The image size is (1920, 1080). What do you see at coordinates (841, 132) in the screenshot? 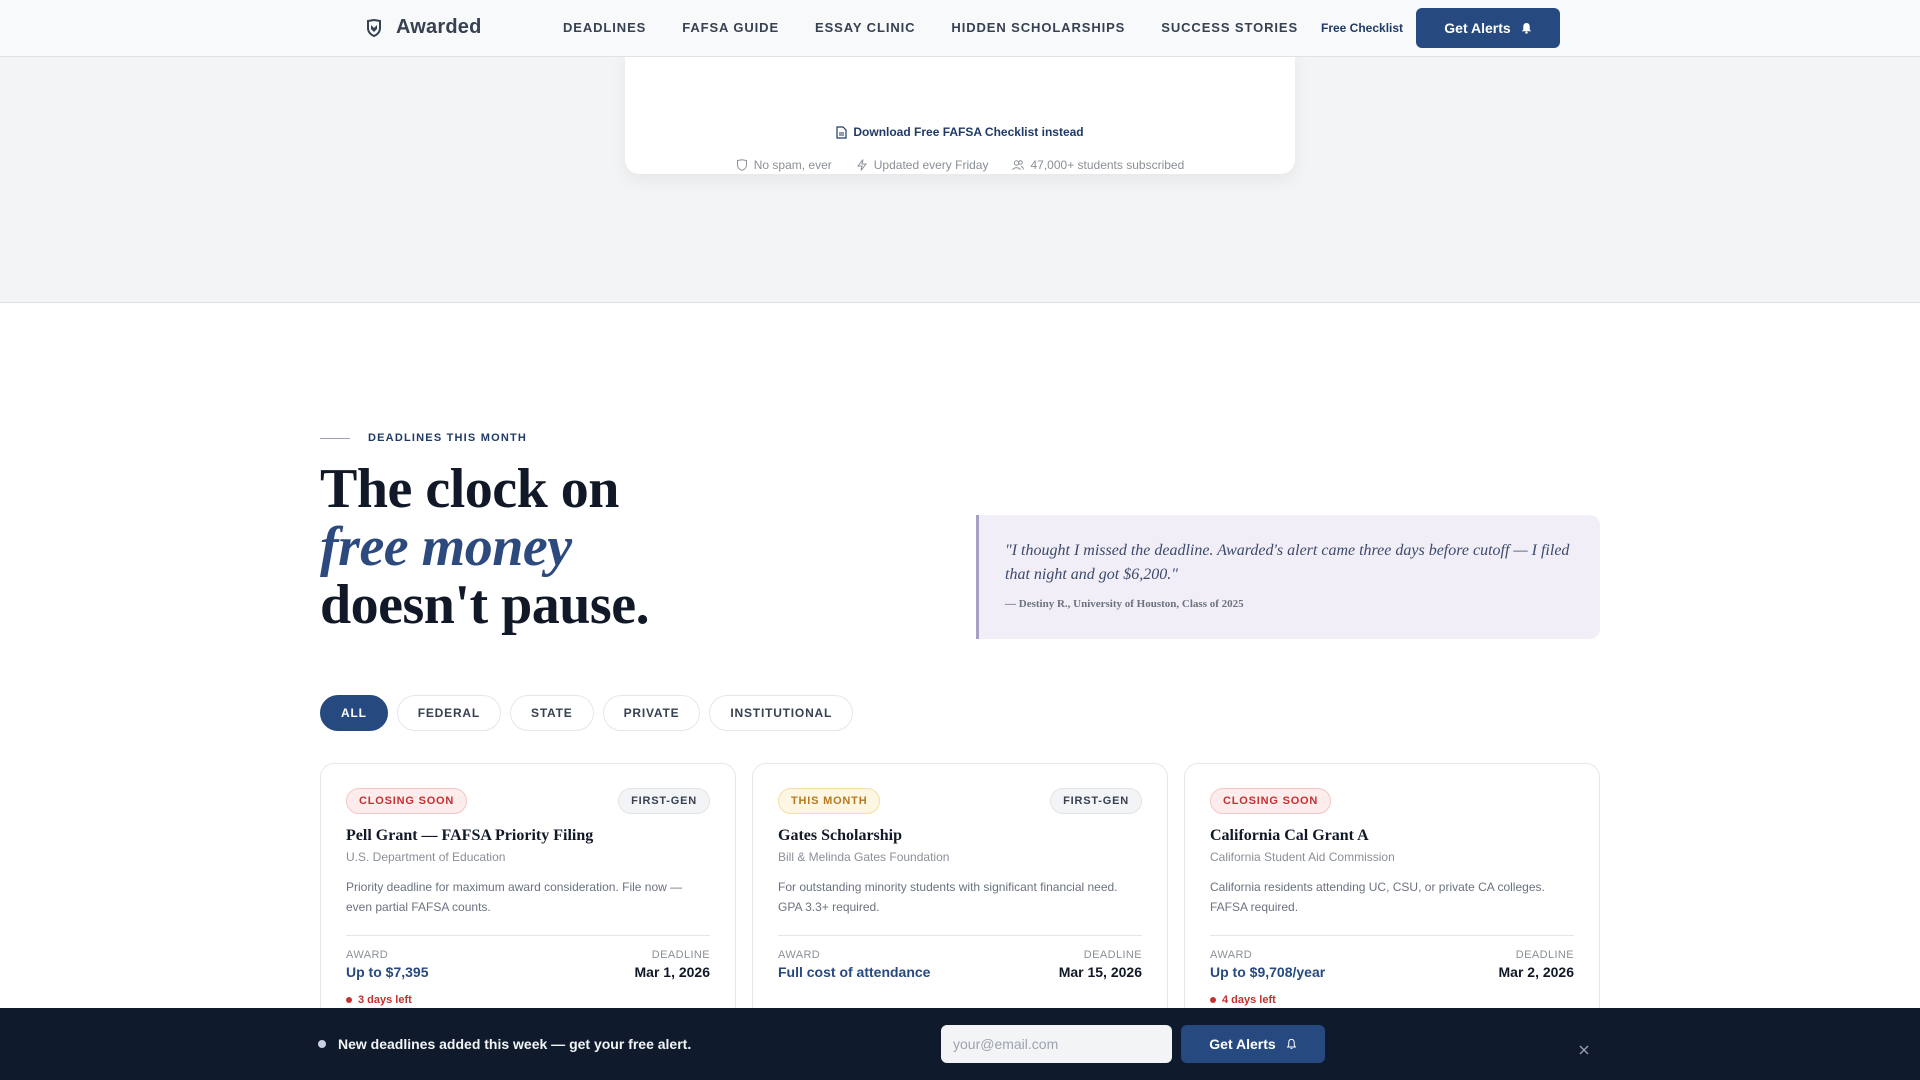
I see `document-icon` at bounding box center [841, 132].